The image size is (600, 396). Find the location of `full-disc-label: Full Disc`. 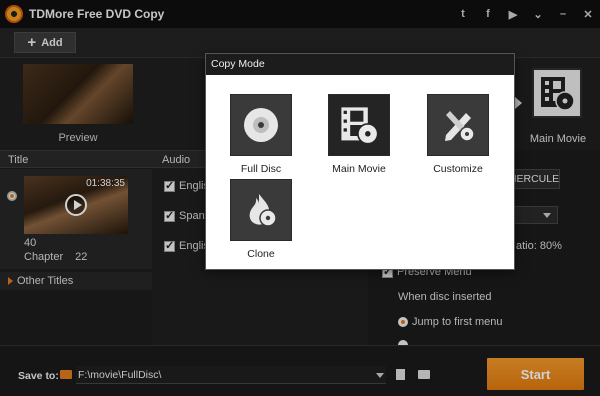

full-disc-label: Full Disc is located at coordinates (261, 169).